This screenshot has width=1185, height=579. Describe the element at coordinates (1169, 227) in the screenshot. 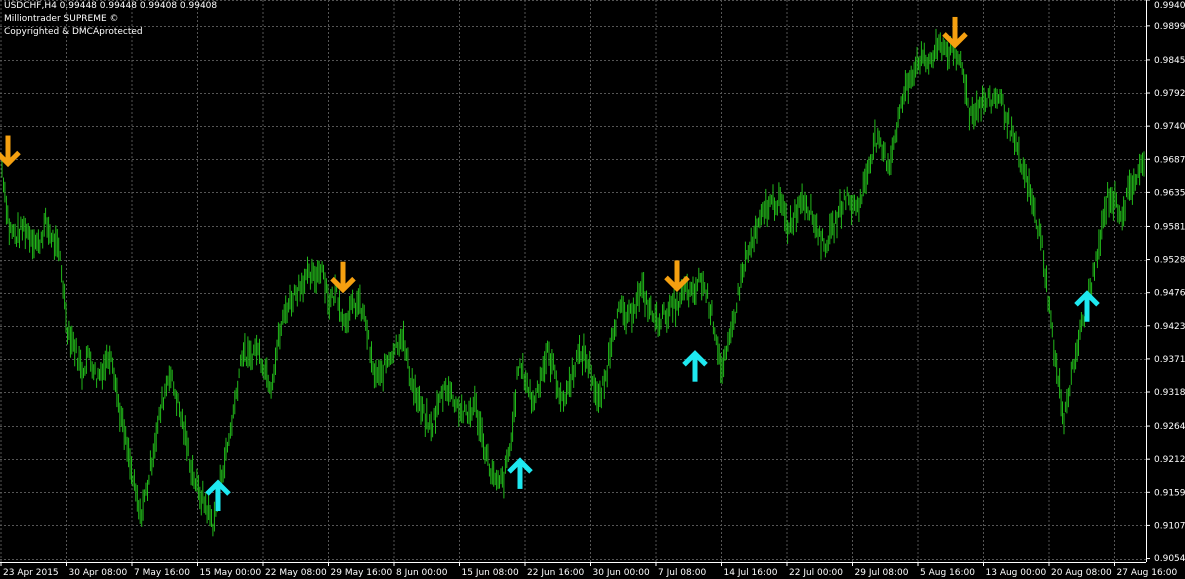

I see `price-tick-label: 0.95810` at that location.